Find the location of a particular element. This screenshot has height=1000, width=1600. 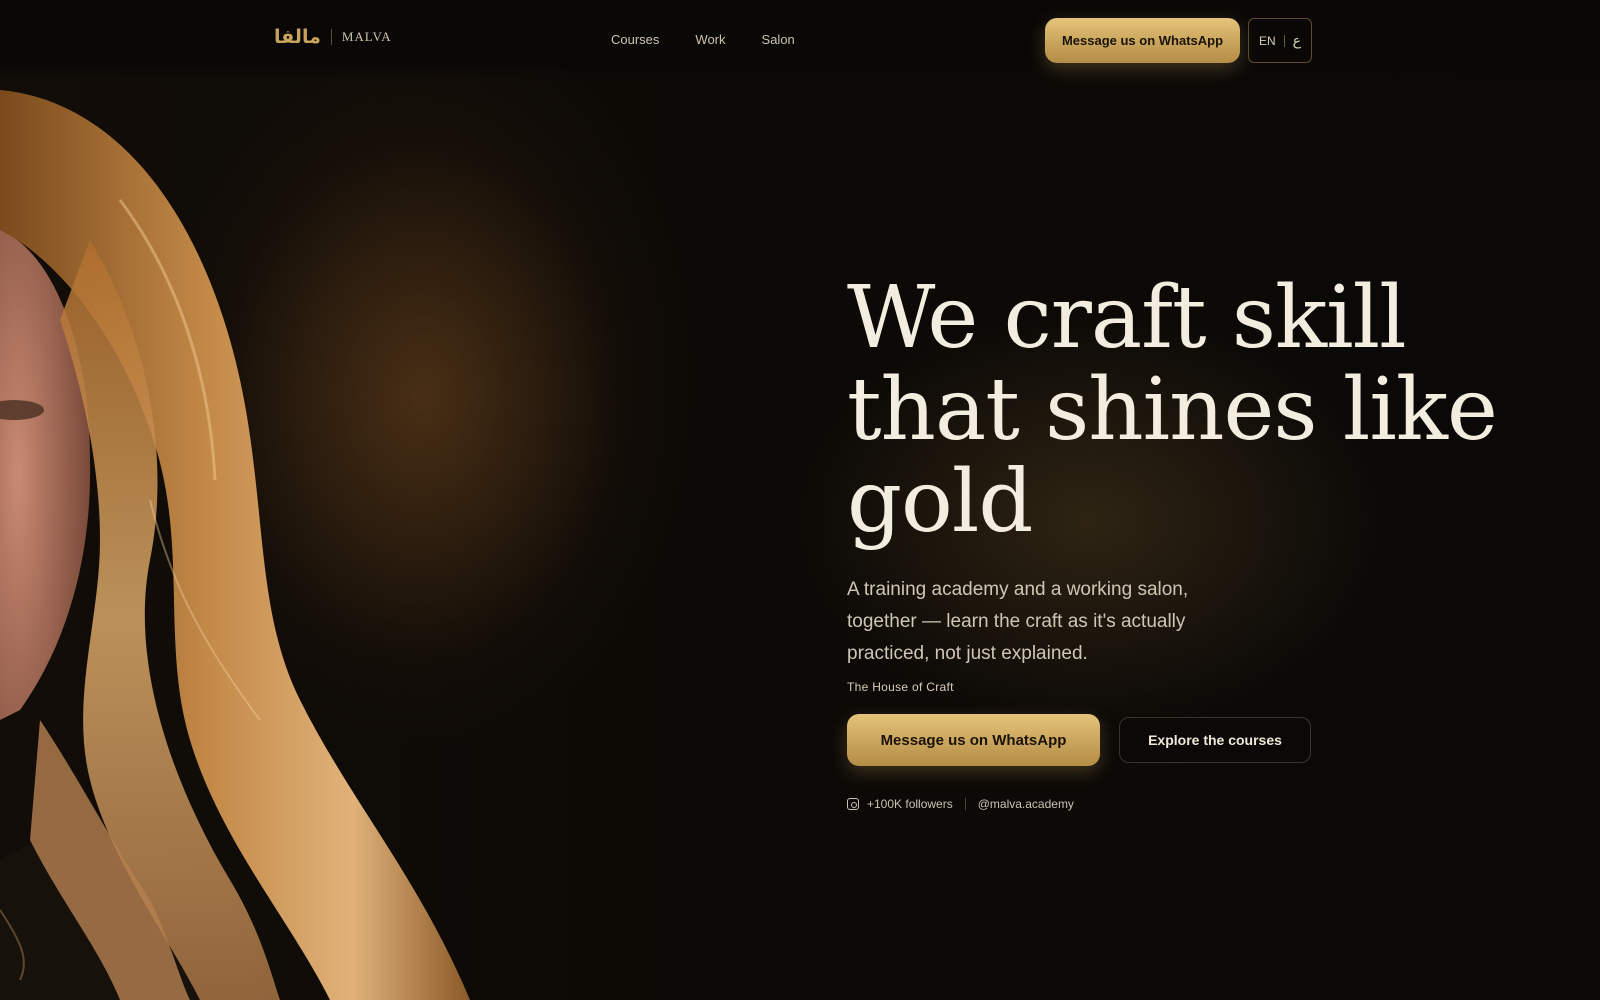

social-separator is located at coordinates (965, 804).